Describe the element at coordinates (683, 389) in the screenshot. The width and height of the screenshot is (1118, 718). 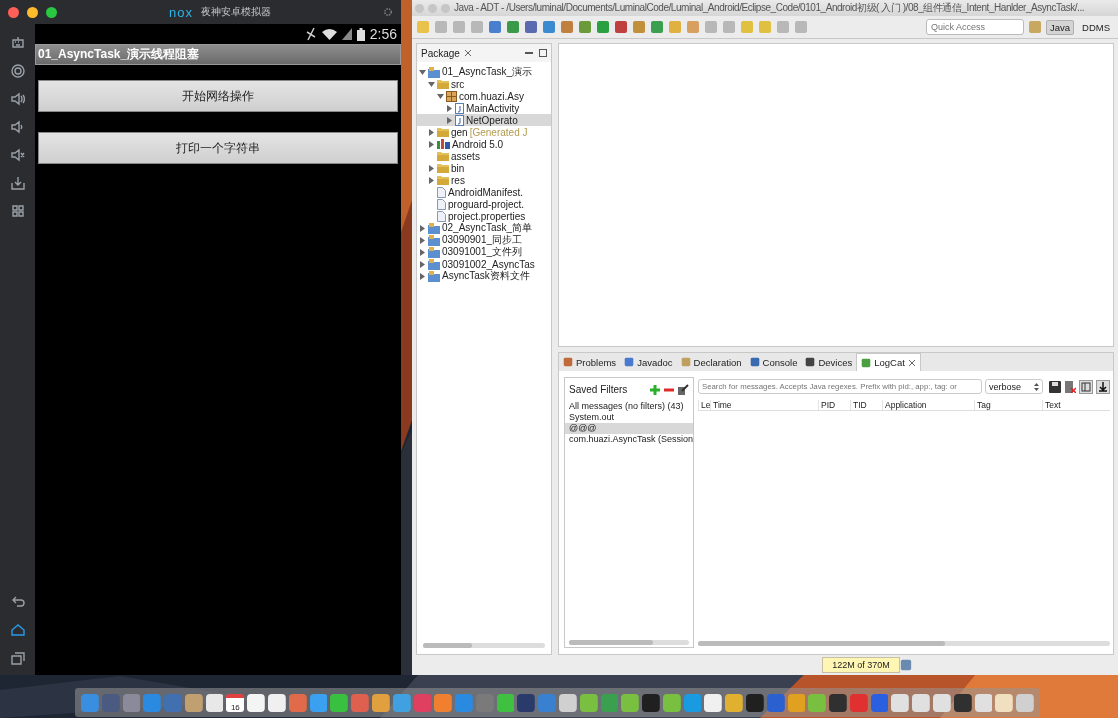
I see `edit-icon` at that location.